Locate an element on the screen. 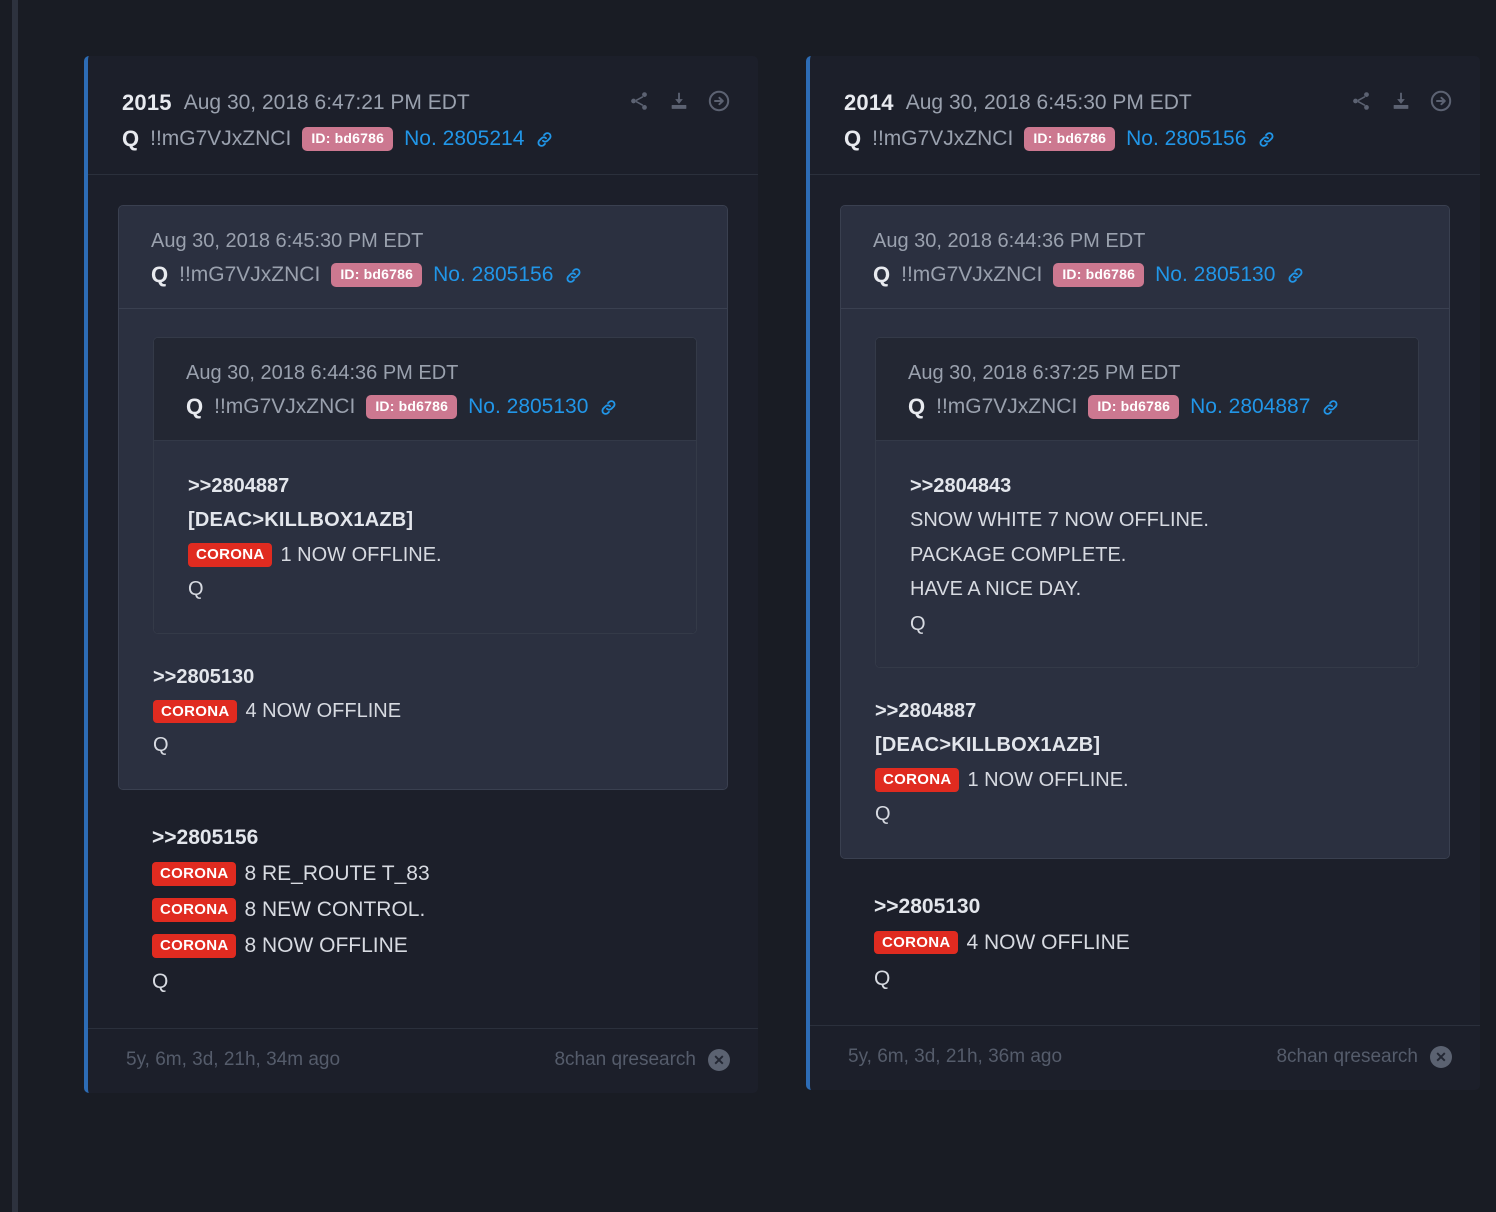 The image size is (1496, 1212). post-line: >>2804843 is located at coordinates (1149, 486).